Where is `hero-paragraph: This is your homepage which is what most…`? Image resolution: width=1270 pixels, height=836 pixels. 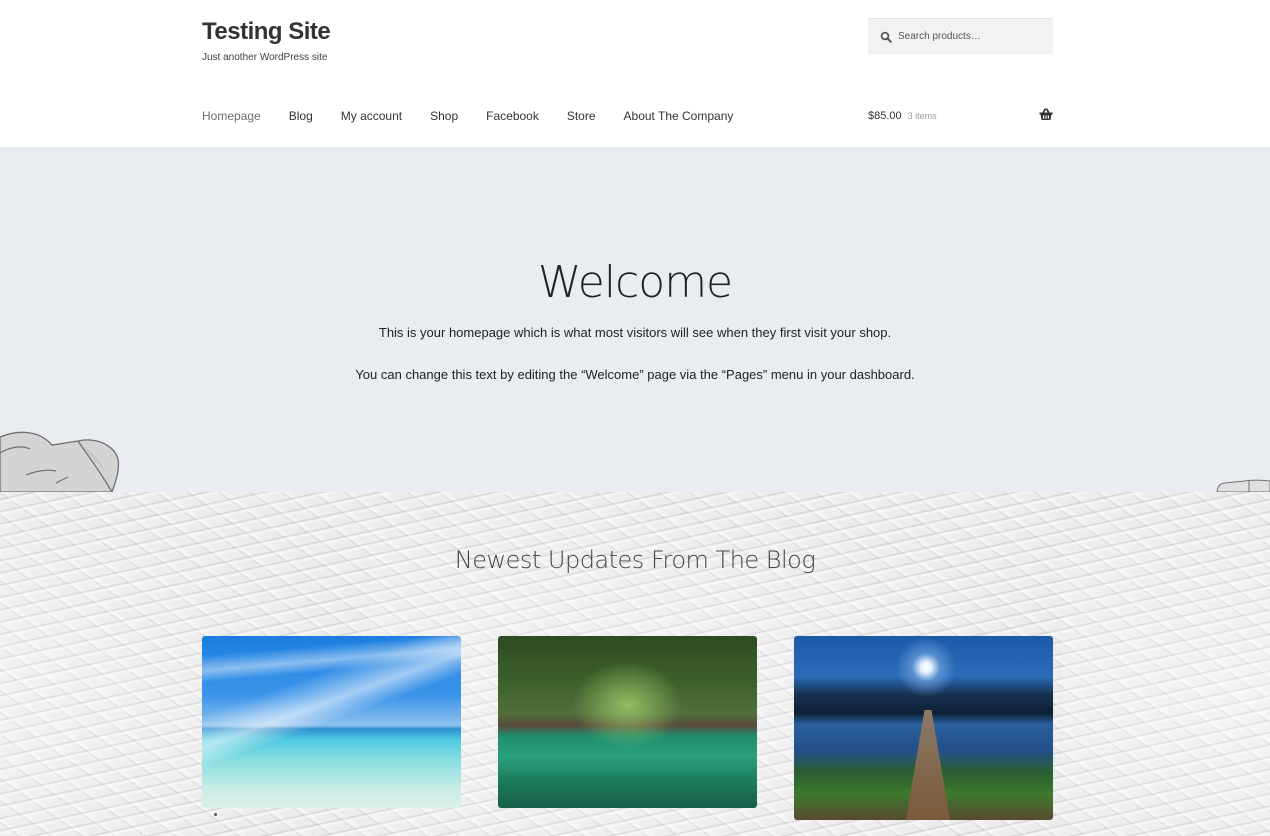 hero-paragraph: This is your homepage which is what most… is located at coordinates (635, 332).